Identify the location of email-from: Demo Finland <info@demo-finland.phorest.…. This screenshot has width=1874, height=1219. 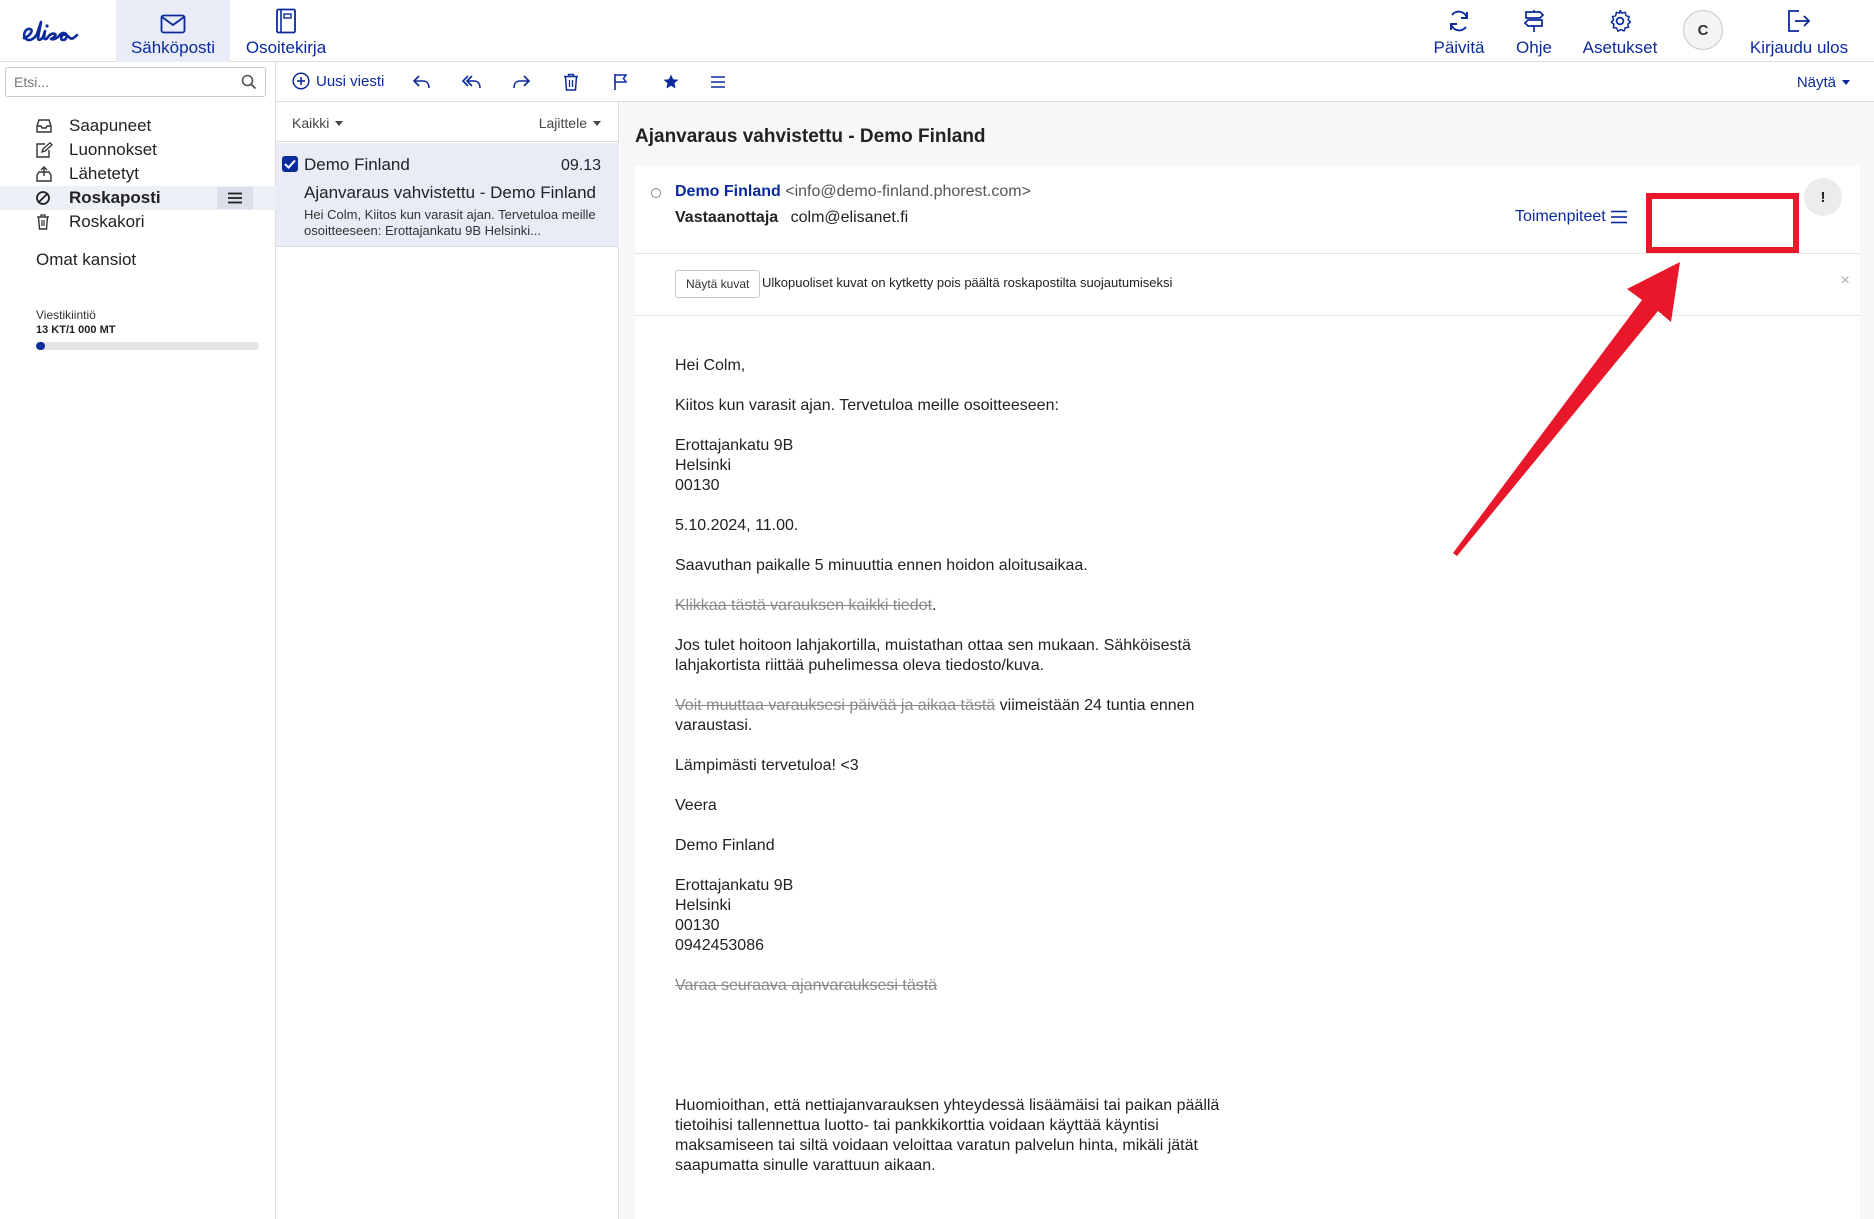
(853, 192).